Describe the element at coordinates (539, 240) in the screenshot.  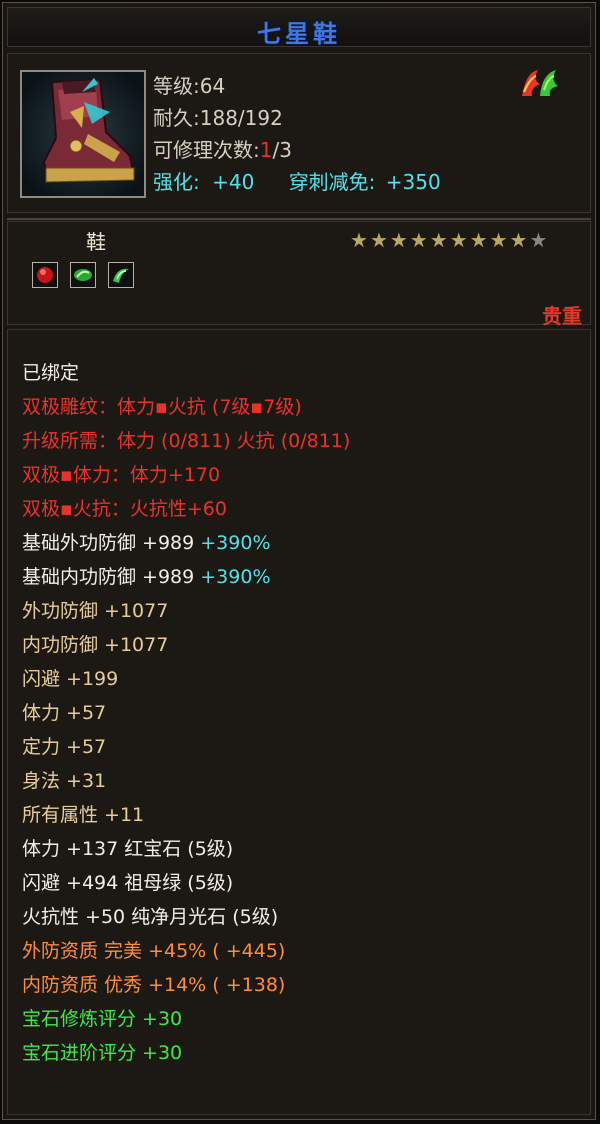
I see `star-empty-icon: ★` at that location.